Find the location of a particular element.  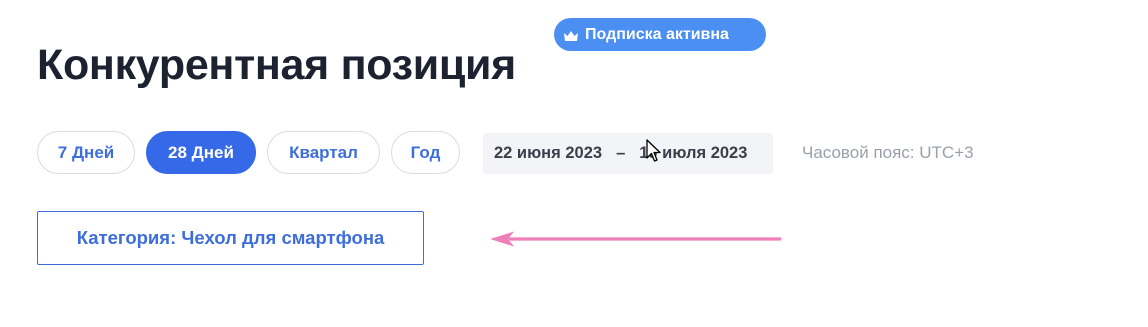

period-28-days-label: 28 Дней is located at coordinates (201, 152).